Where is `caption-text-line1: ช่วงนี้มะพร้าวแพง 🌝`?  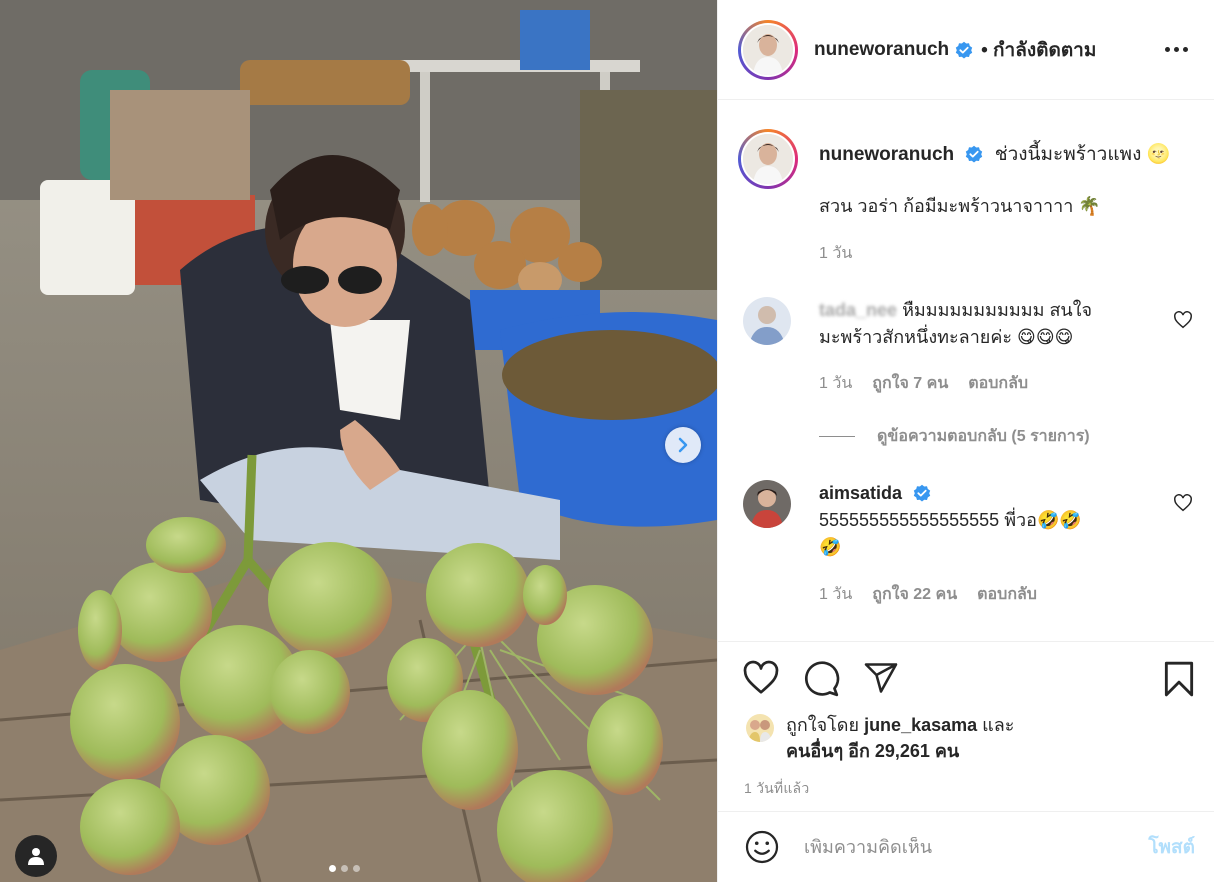 caption-text-line1: ช่วงนี้มะพร้าวแพง 🌝 is located at coordinates (1082, 154).